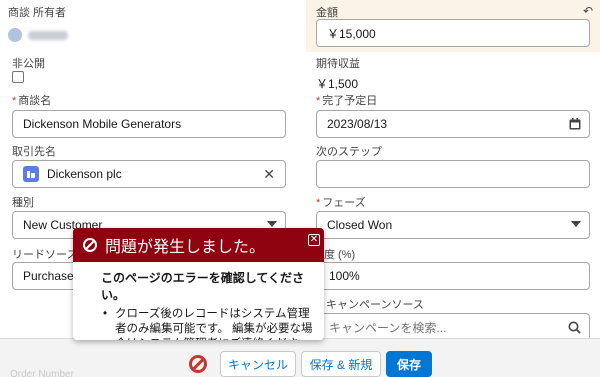 The width and height of the screenshot is (600, 377). I want to click on name-input: Dickenson Mobile Generators, so click(149, 124).